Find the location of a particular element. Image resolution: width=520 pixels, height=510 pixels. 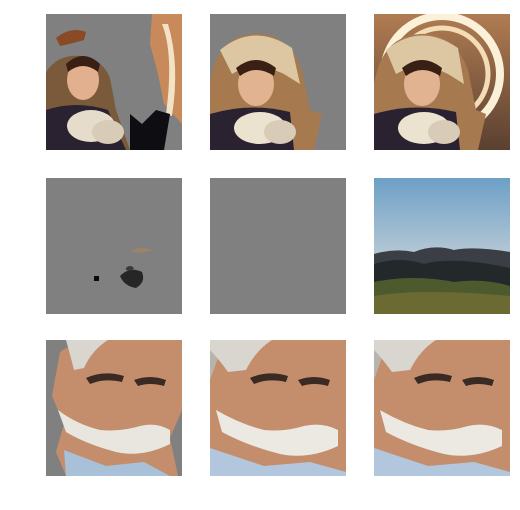

old-man-masked-partial-image is located at coordinates (114, 408).